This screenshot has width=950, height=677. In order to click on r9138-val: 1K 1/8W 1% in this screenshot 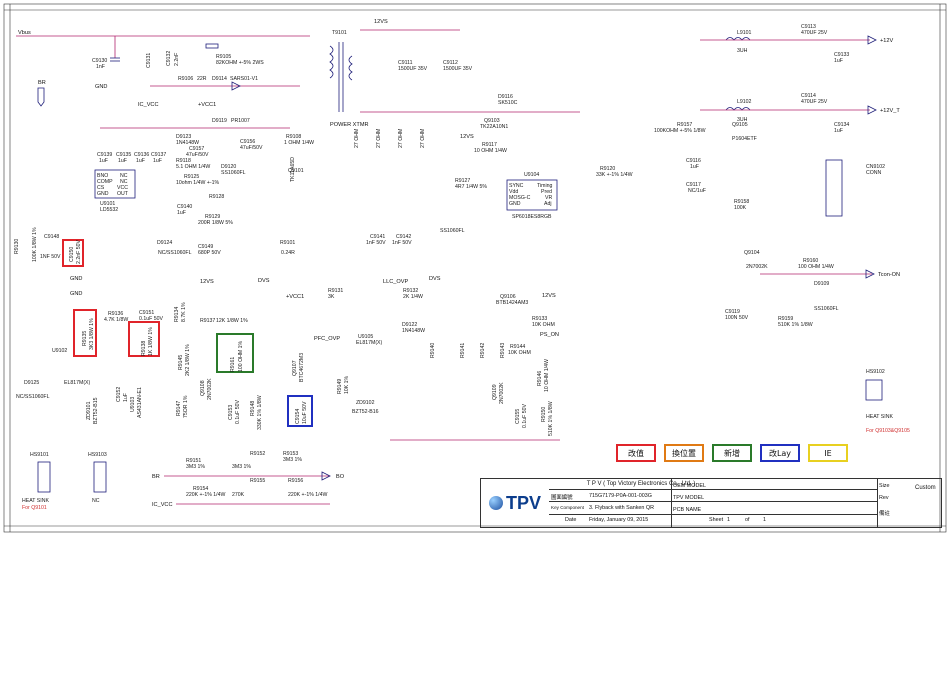, I will do `click(151, 341)`.